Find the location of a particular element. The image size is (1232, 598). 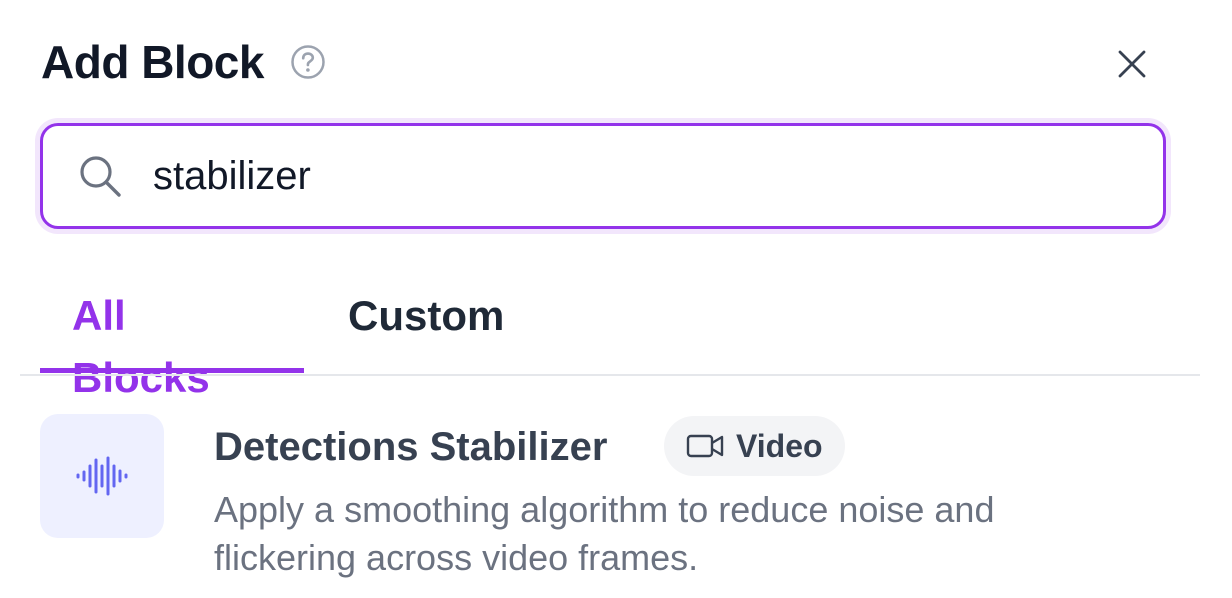

block-icon-tile is located at coordinates (102, 476).